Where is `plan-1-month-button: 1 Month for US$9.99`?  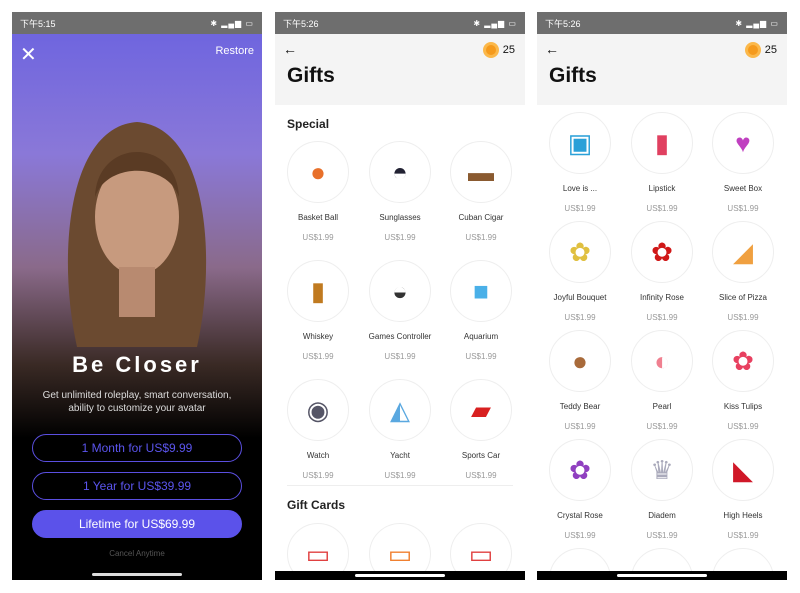 plan-1-month-button: 1 Month for US$9.99 is located at coordinates (137, 448).